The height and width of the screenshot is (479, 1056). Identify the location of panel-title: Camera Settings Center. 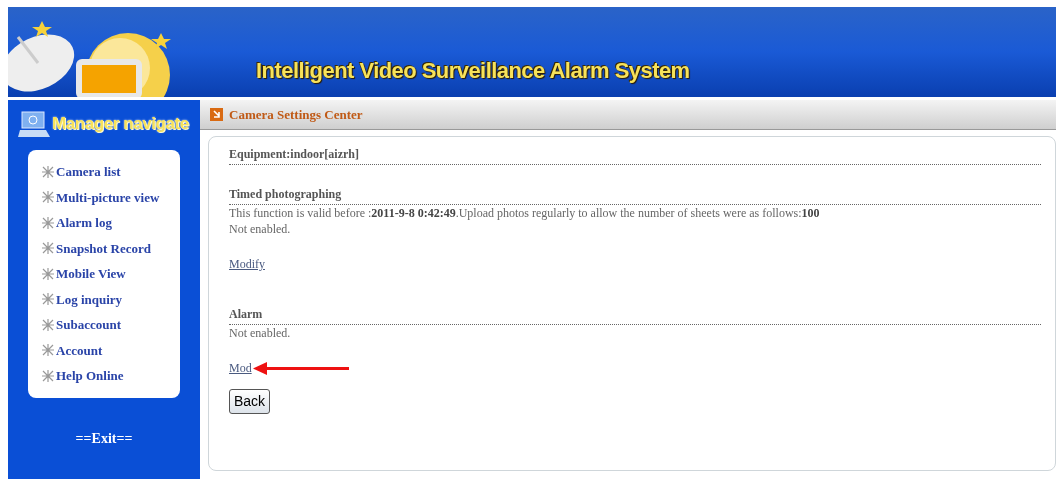
(296, 114).